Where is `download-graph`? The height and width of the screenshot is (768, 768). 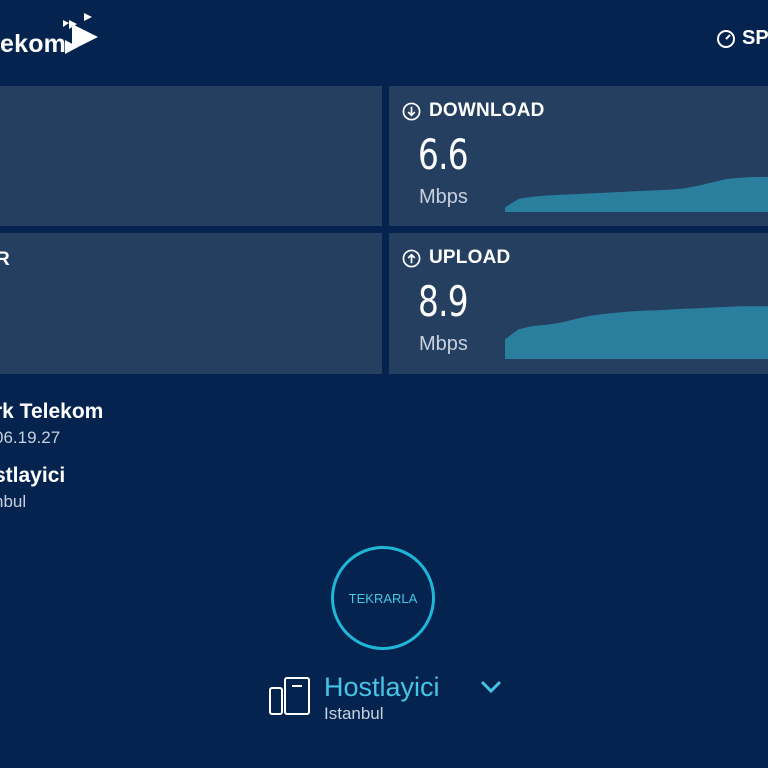 download-graph is located at coordinates (636, 194).